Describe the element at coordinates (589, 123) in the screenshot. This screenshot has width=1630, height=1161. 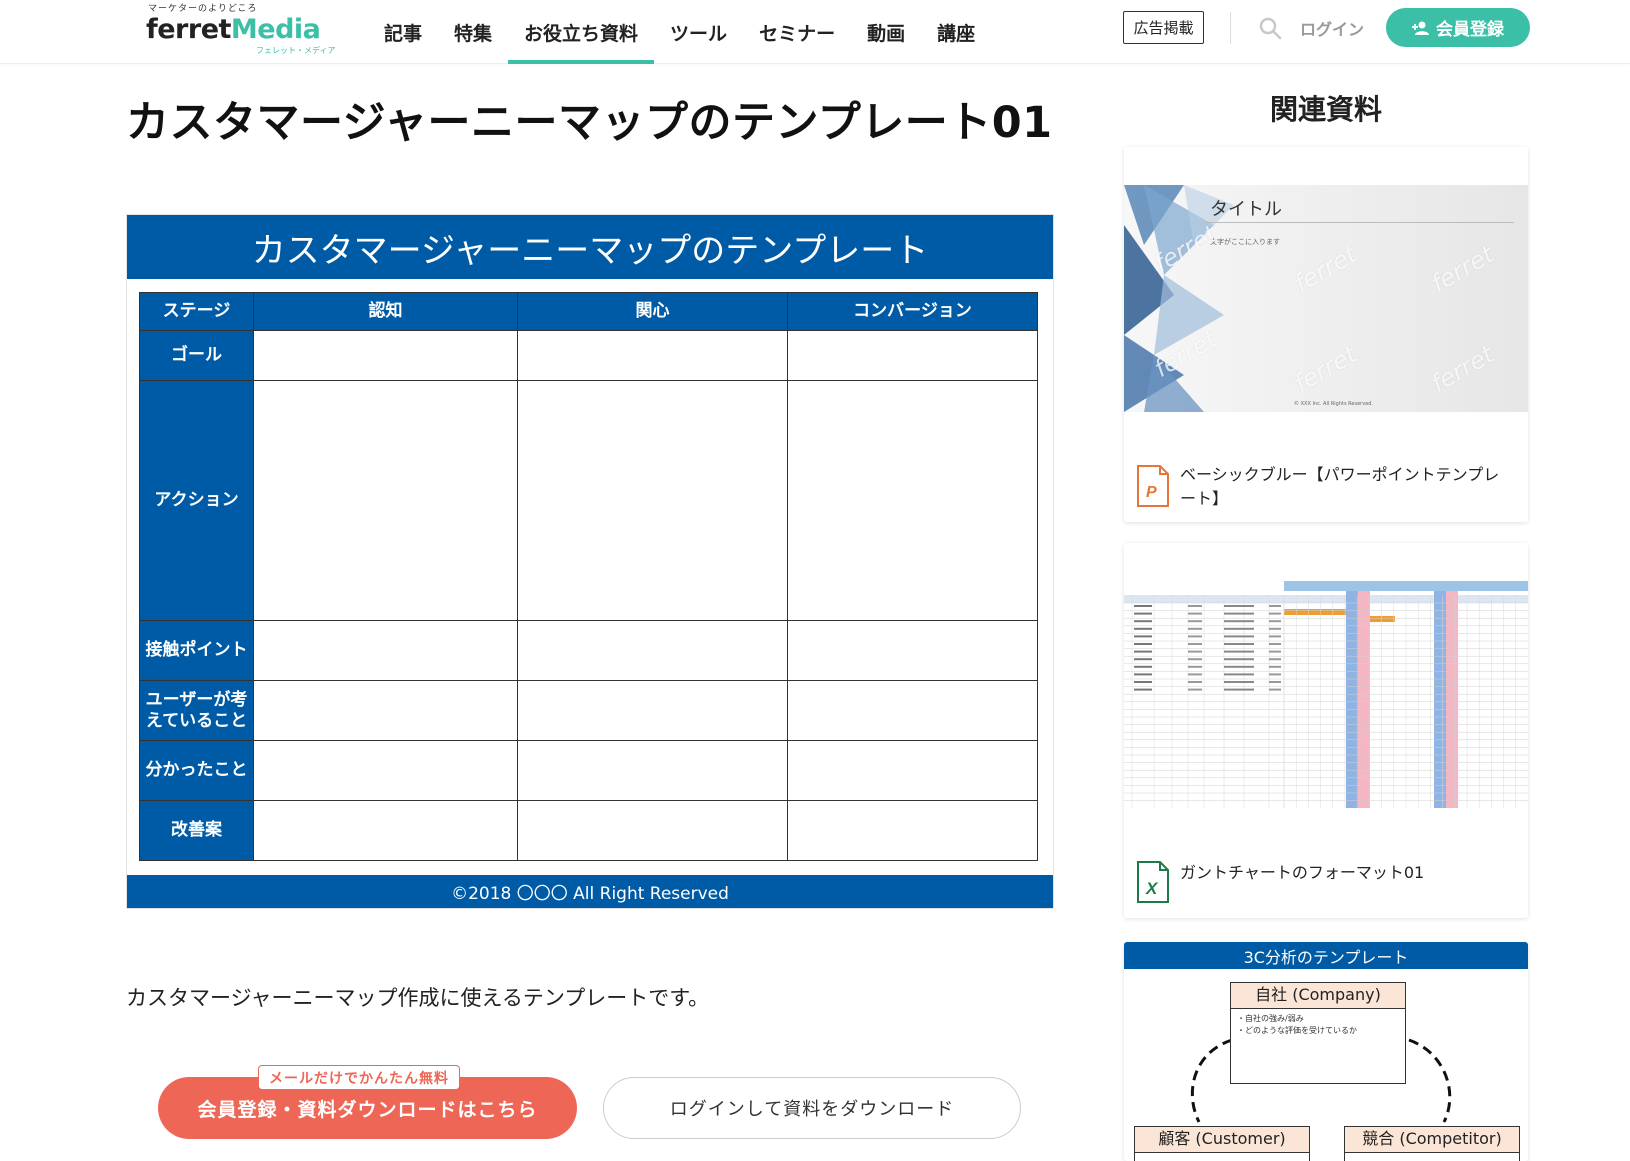
I see `page-title: カスタマージャーニーマップのテンプレート01` at that location.